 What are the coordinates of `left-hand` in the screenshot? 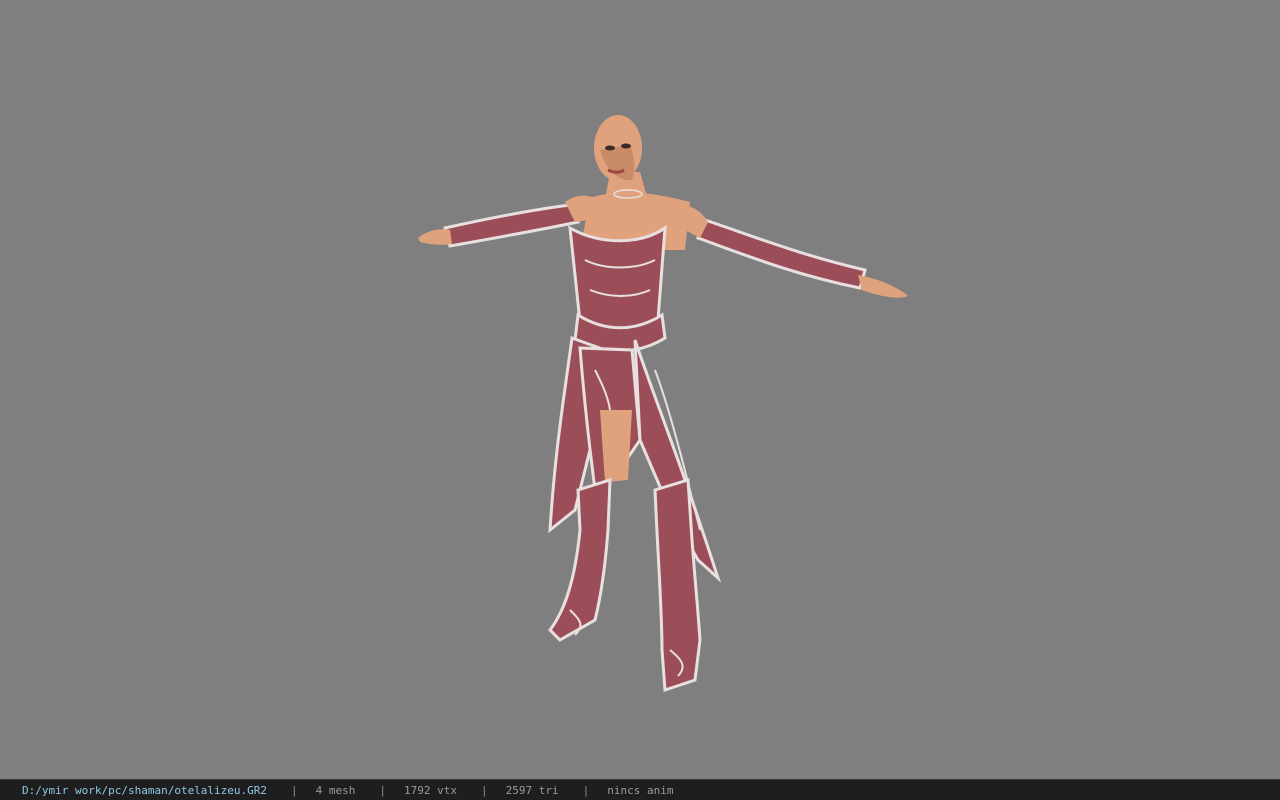 It's located at (435, 237).